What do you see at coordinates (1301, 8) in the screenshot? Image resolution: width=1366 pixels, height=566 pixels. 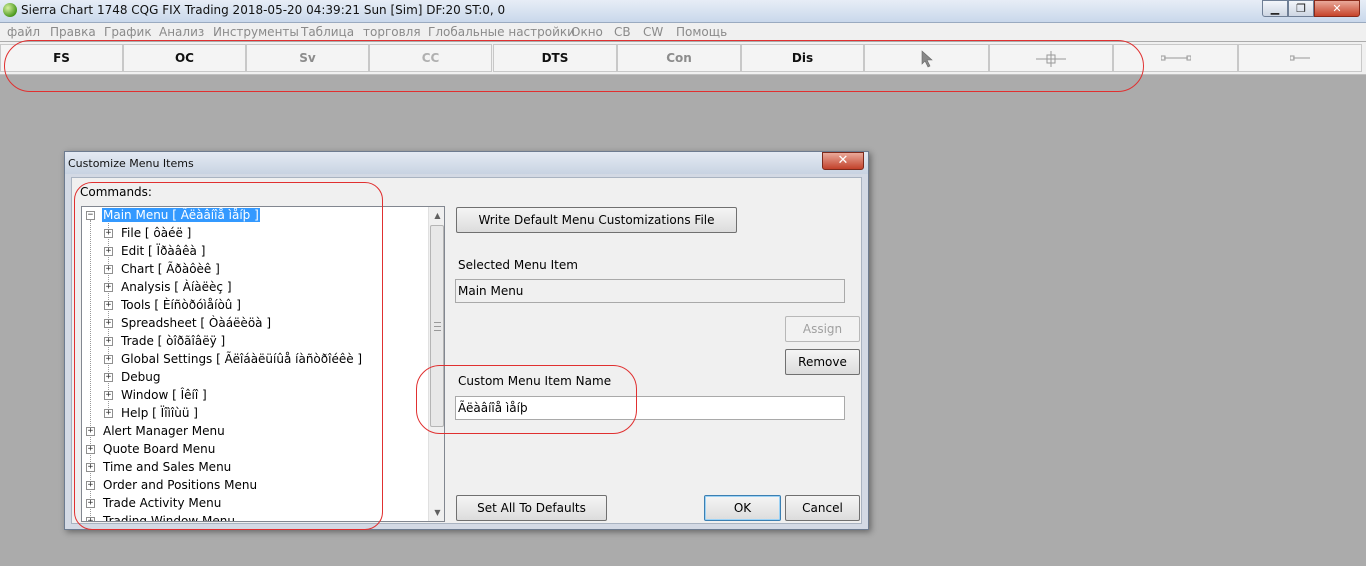 I see `maximize-button: ❐` at bounding box center [1301, 8].